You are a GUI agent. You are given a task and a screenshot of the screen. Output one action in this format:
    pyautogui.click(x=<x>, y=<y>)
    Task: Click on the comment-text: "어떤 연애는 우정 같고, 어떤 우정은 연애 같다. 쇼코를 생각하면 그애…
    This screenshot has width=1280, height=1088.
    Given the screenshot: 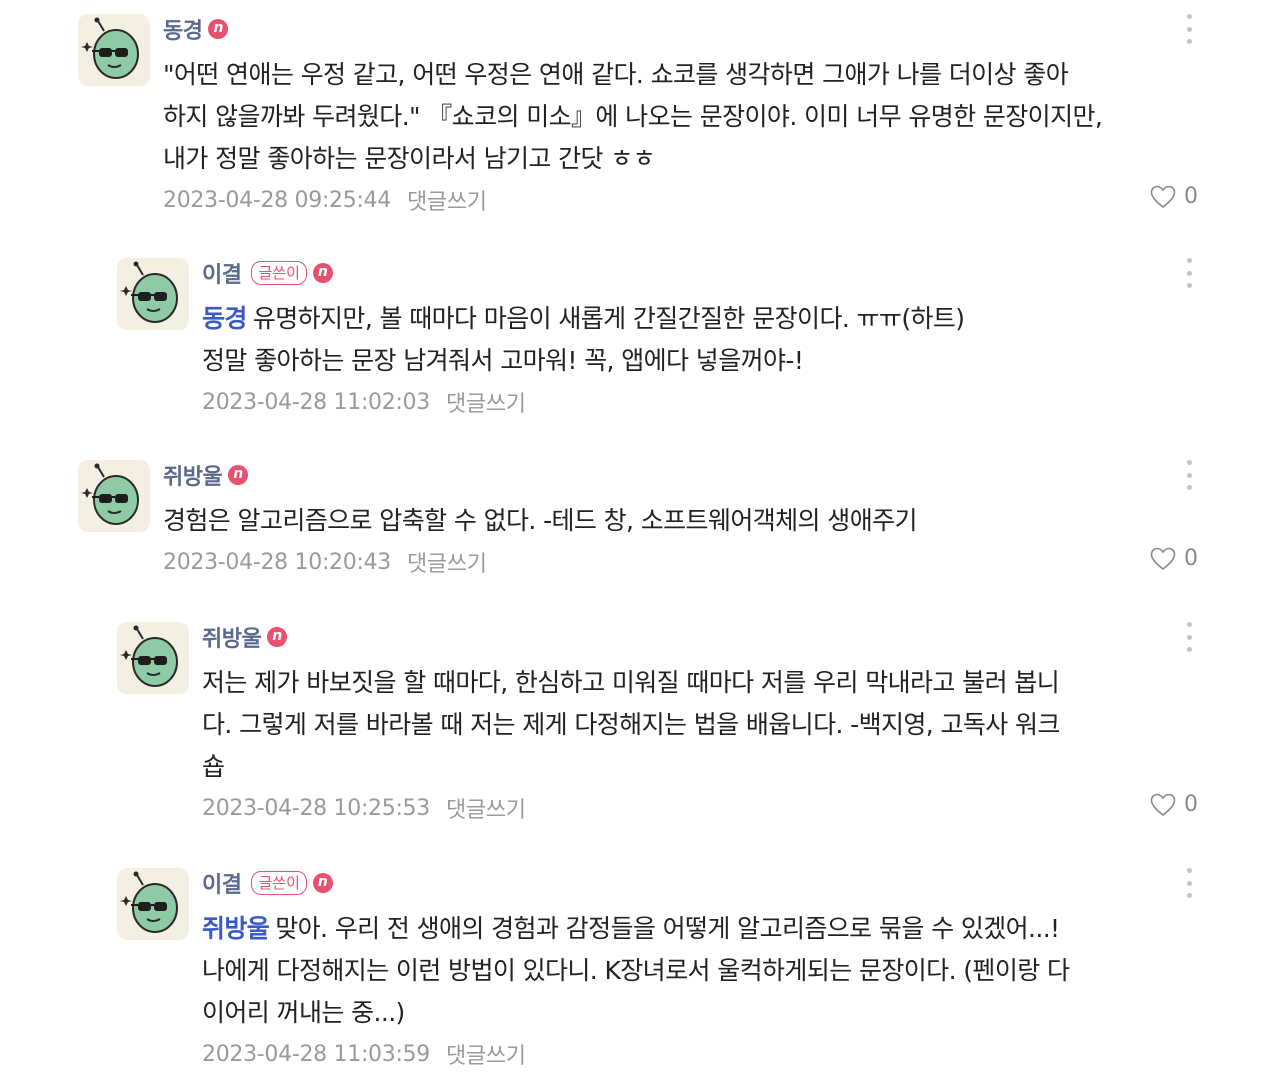 What is the action you would take?
    pyautogui.click(x=680, y=117)
    